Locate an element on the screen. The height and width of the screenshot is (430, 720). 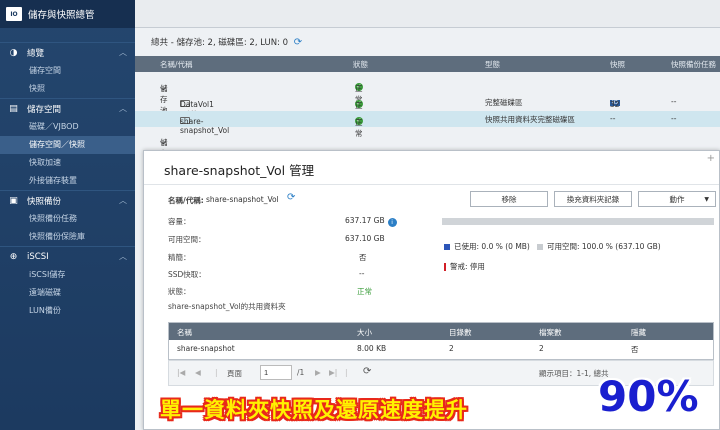
alert-text: 警戒: 停用 is located at coordinates (467, 266).